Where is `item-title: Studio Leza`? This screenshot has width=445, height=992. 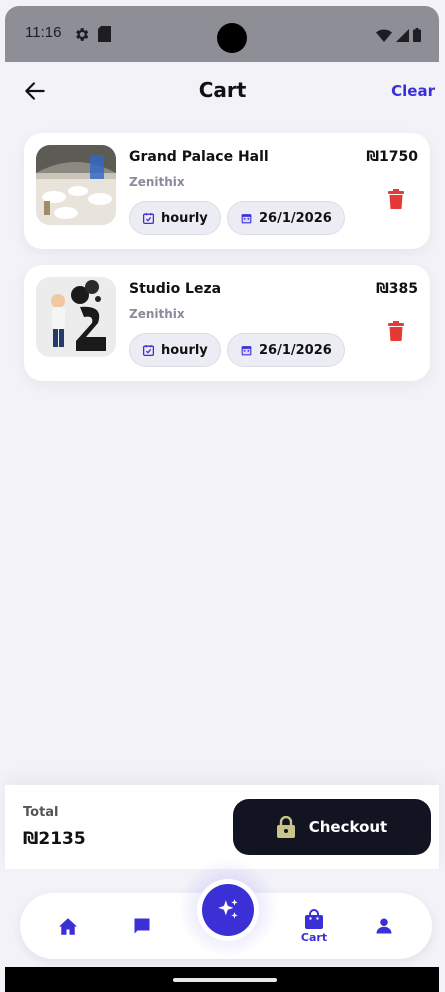 item-title: Studio Leza is located at coordinates (175, 289).